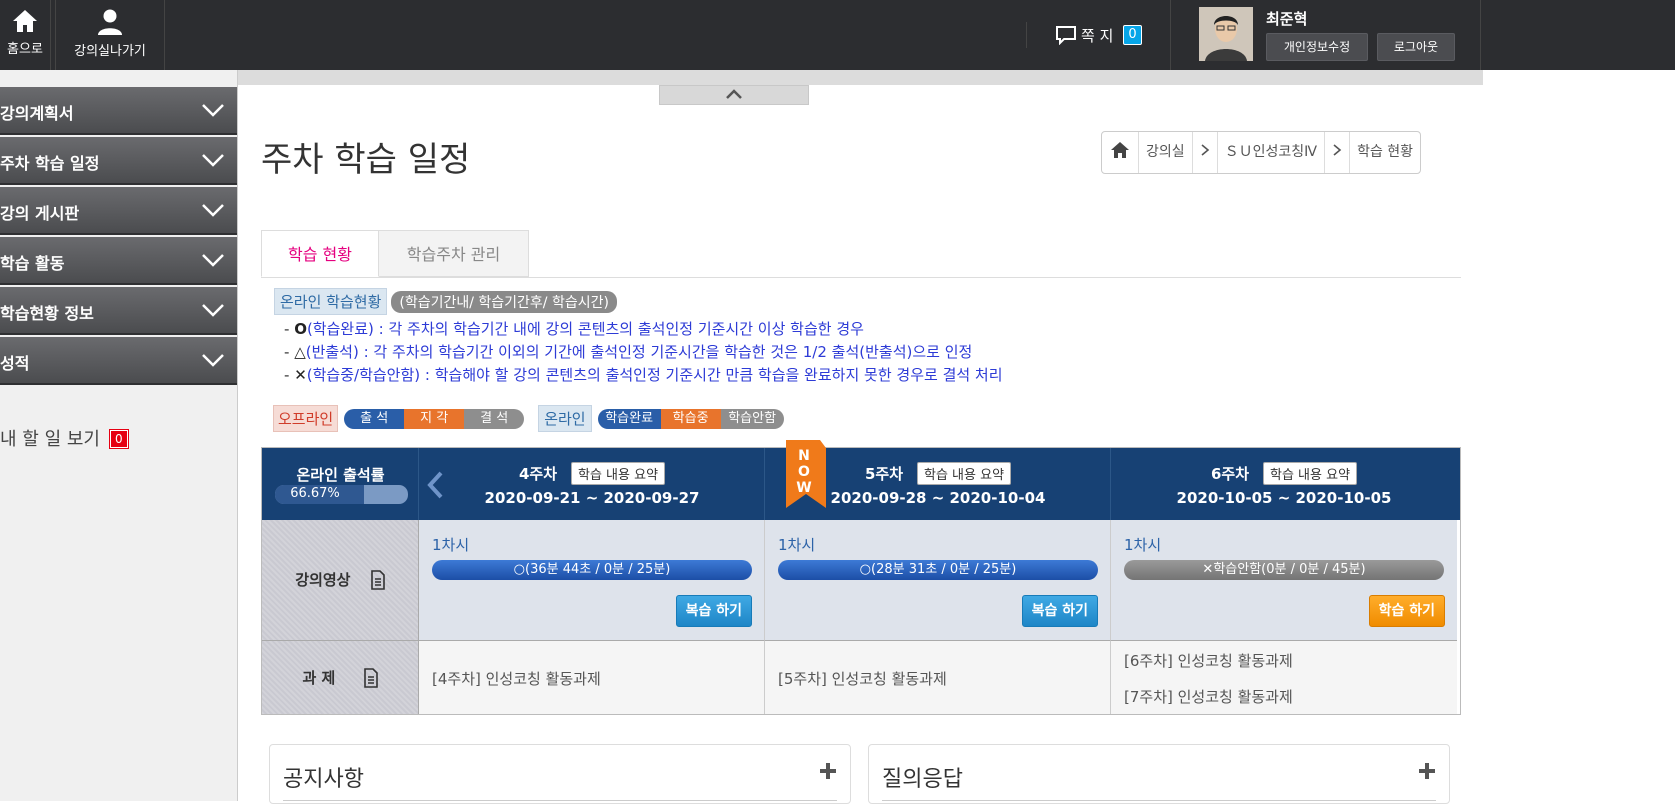  Describe the element at coordinates (50, 163) in the screenshot. I see `sidebar-item-label: 주차 학습 일정` at that location.